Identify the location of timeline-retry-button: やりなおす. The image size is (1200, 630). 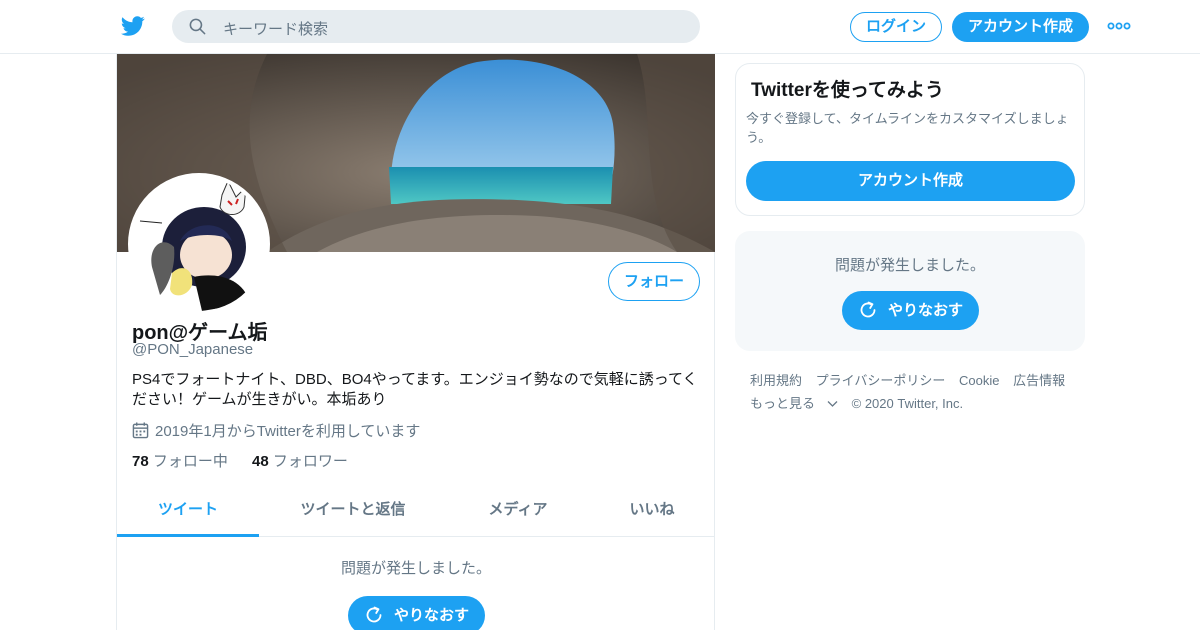
(416, 613).